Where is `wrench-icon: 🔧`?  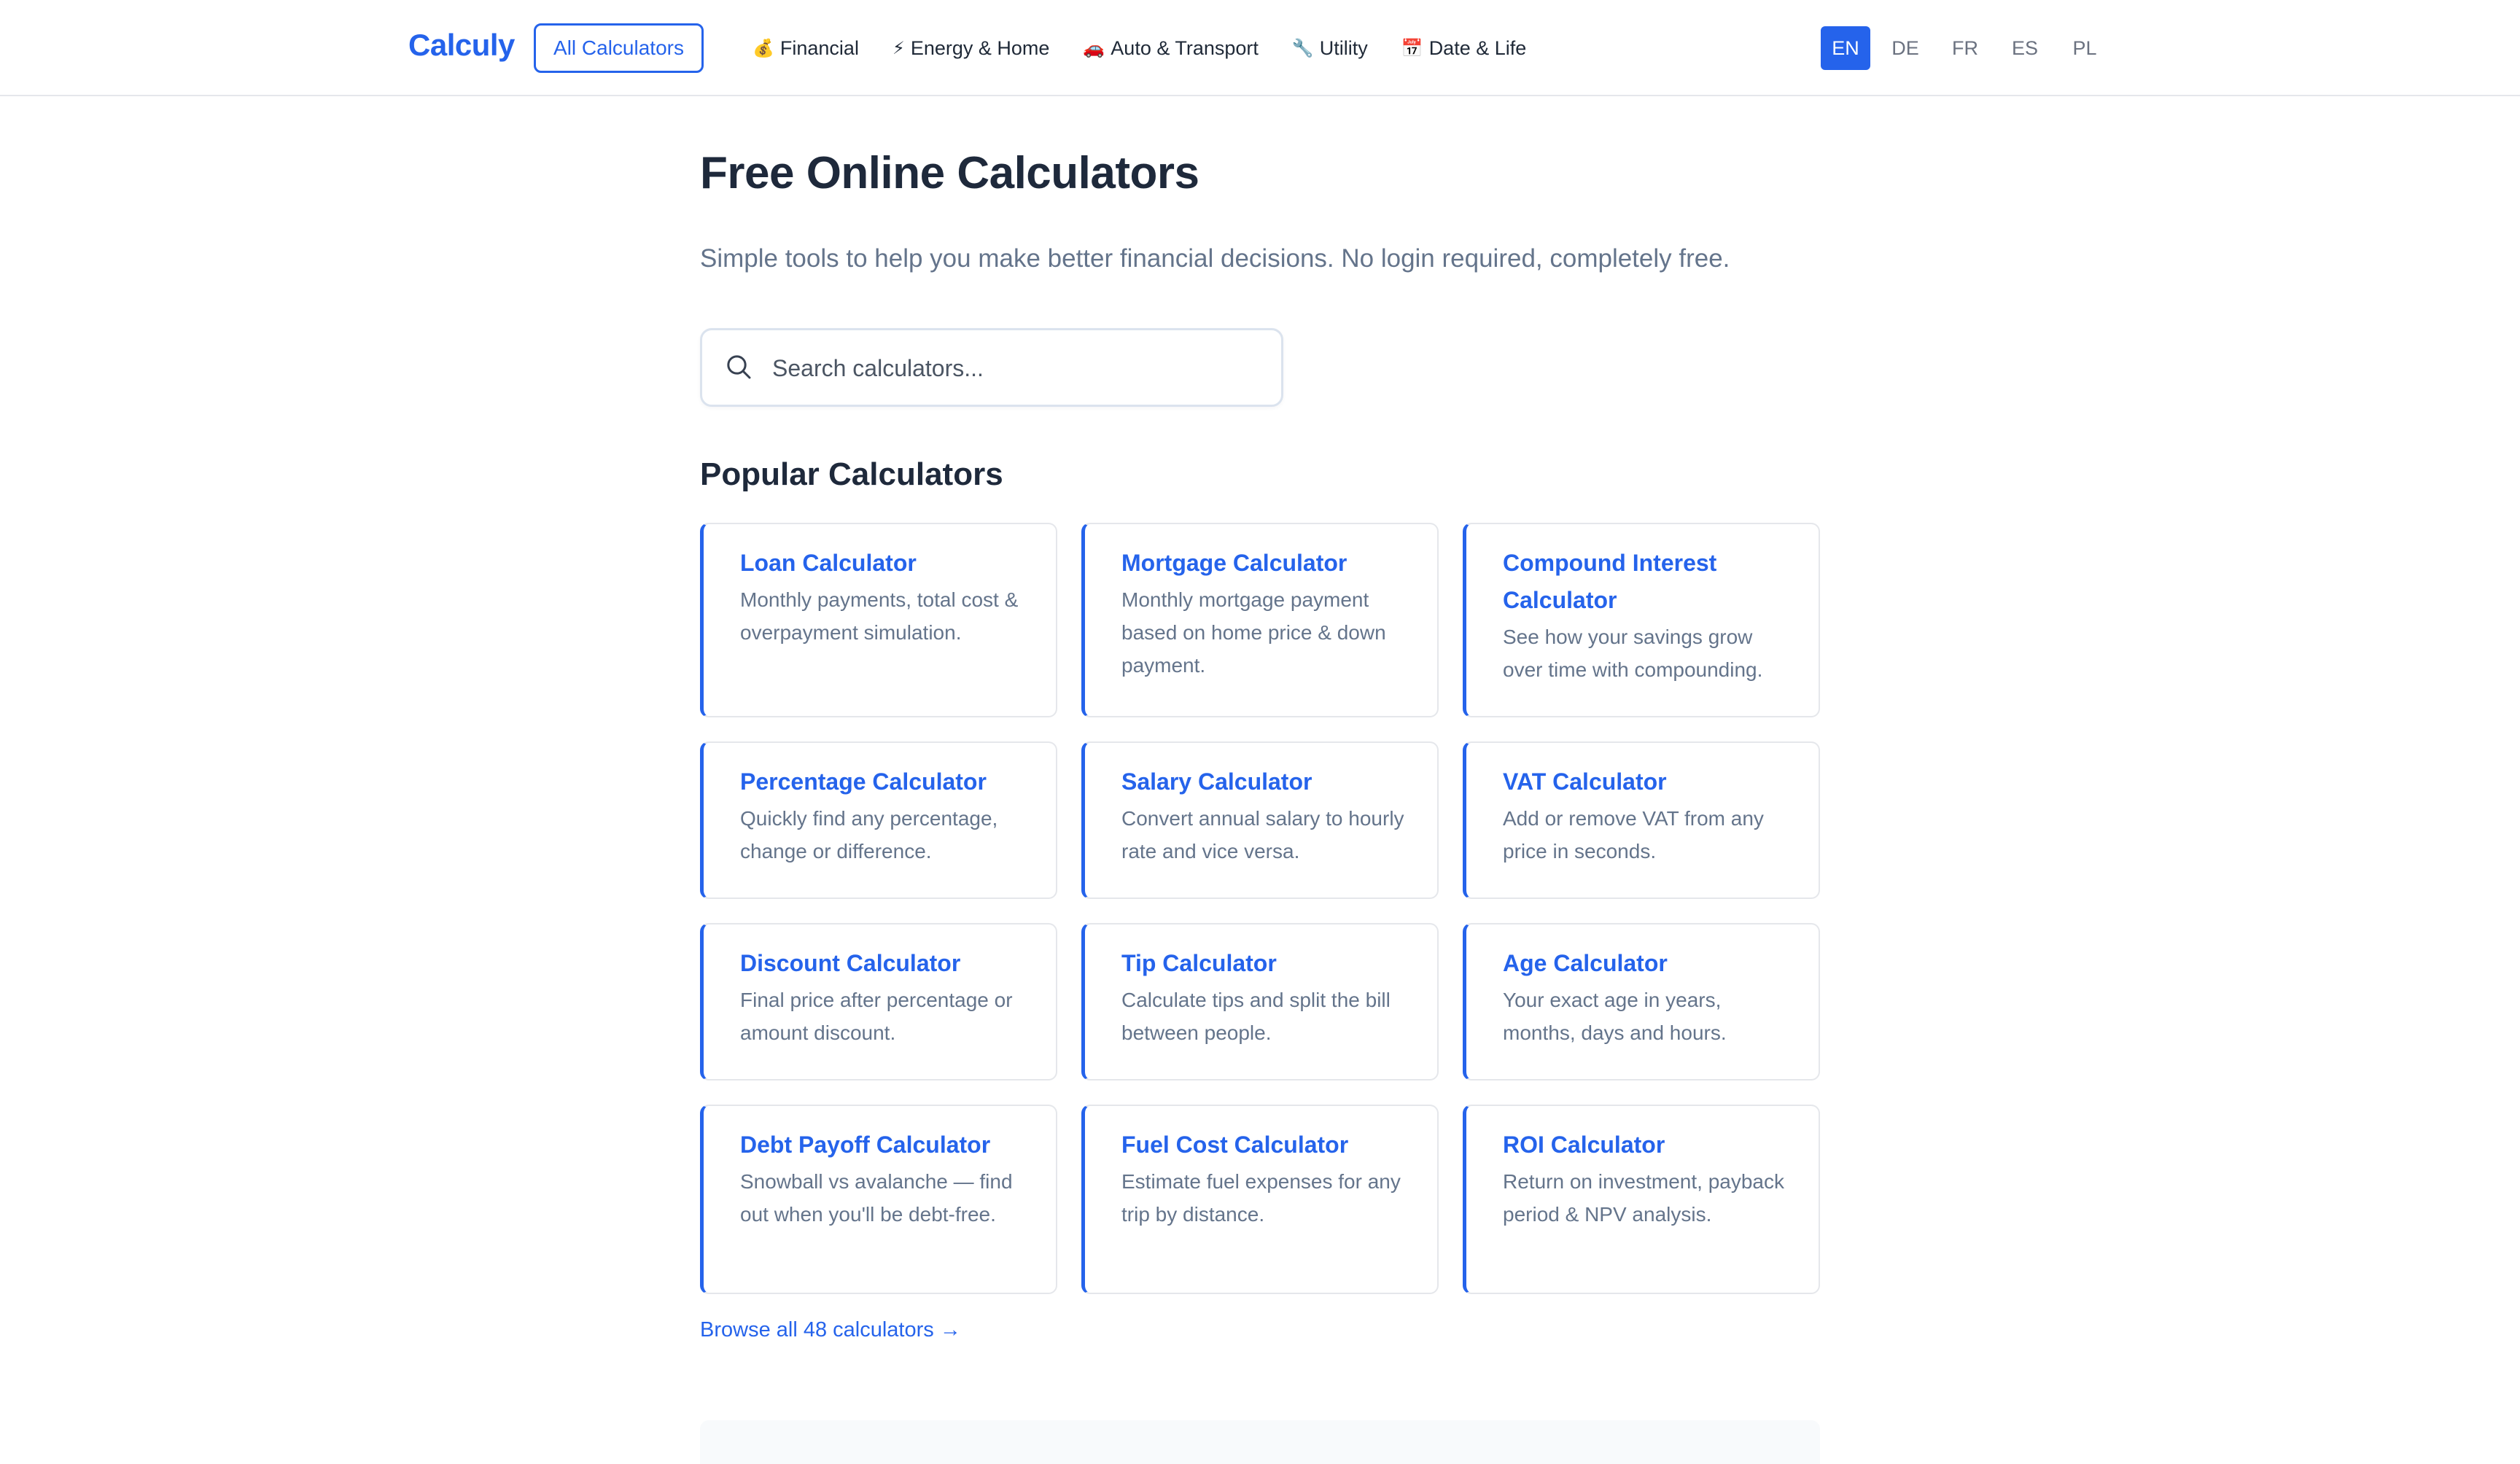
wrench-icon: 🔧 is located at coordinates (1302, 48).